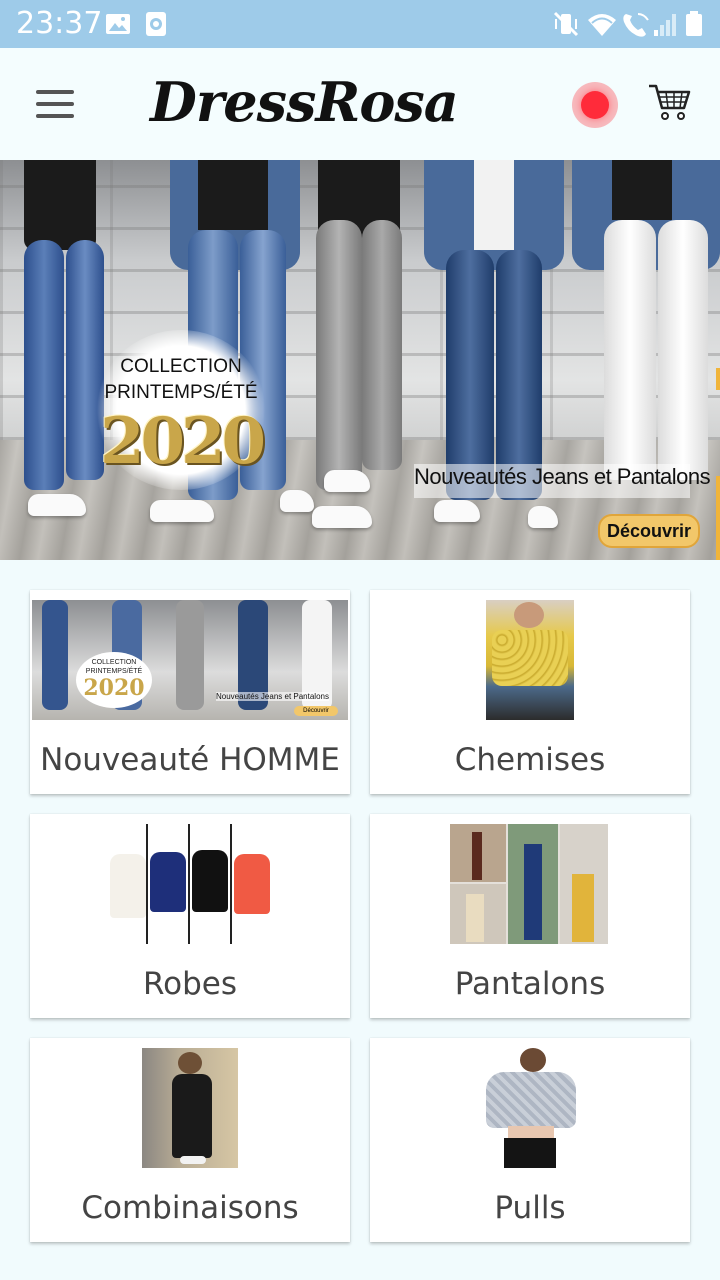 Image resolution: width=720 pixels, height=1280 pixels. Describe the element at coordinates (669, 101) in the screenshot. I see `shopping-cart-icon` at that location.